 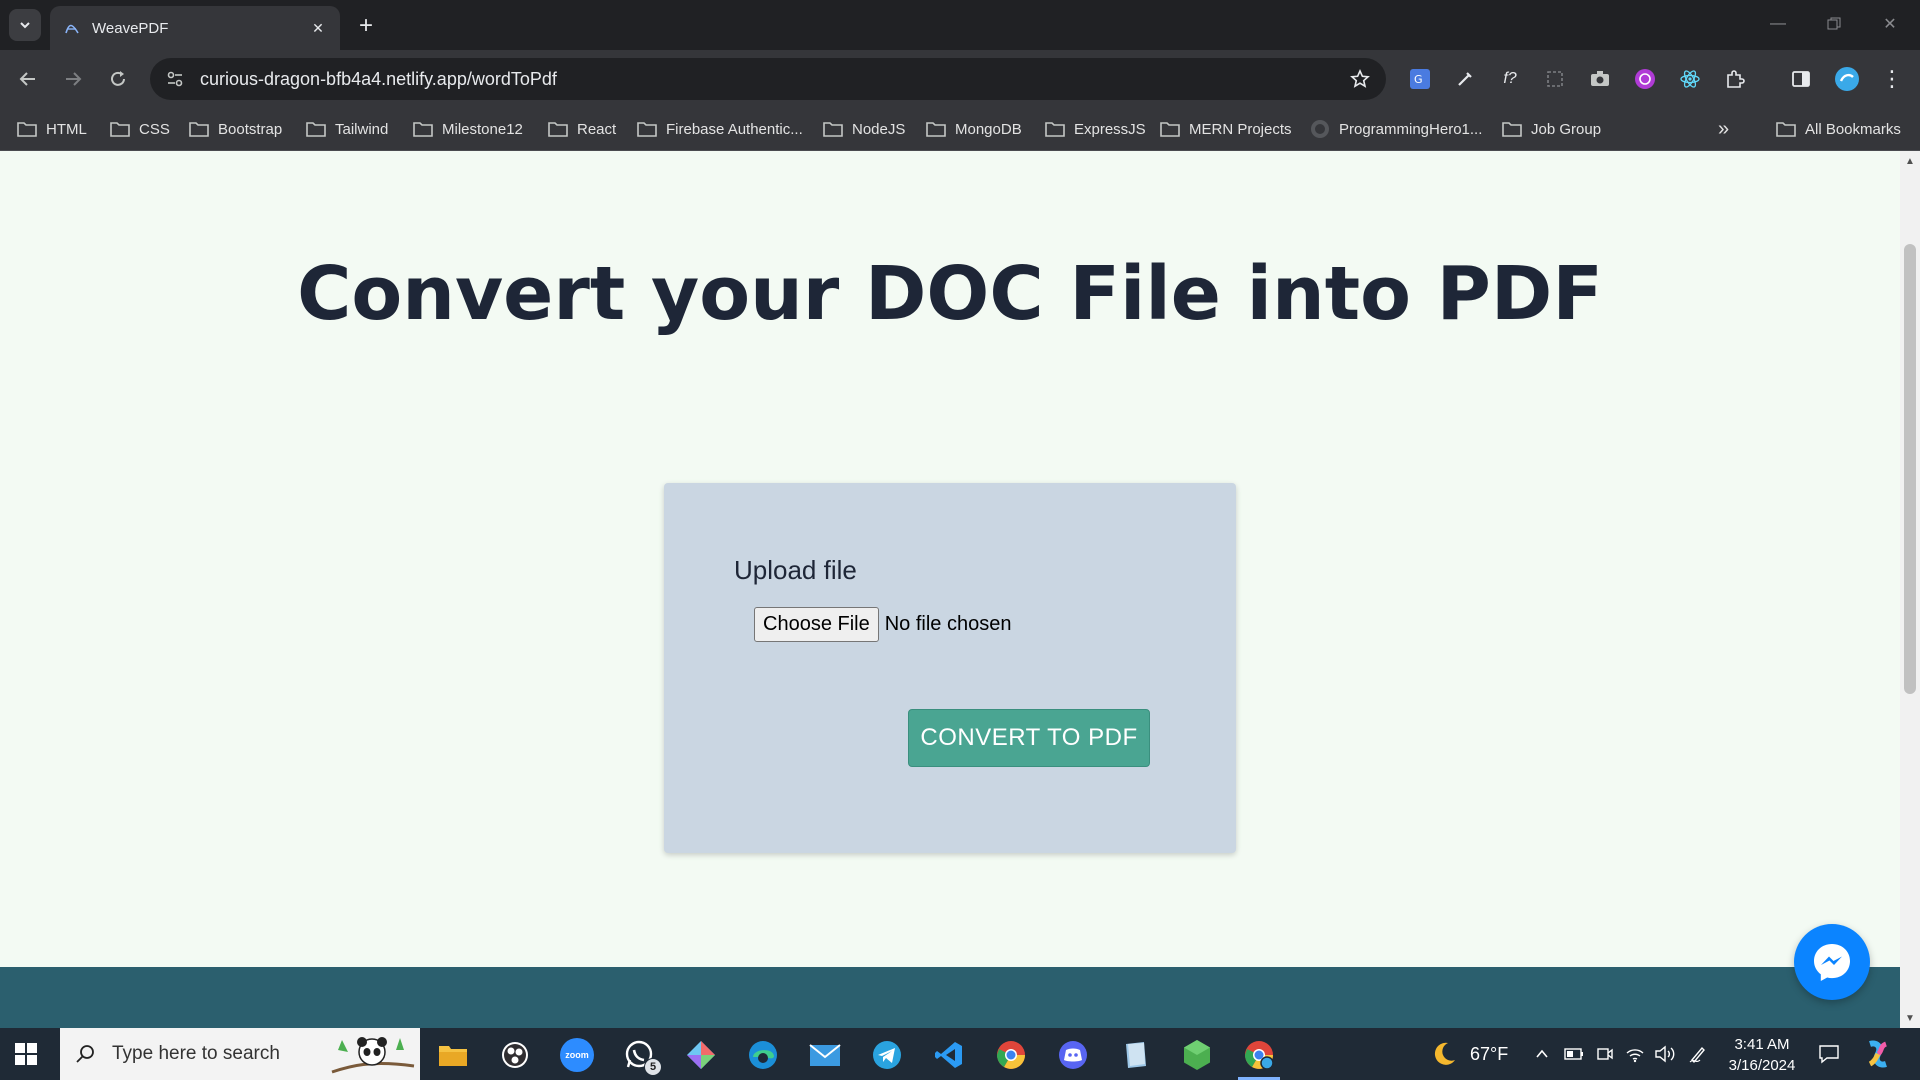 What do you see at coordinates (1605, 1054) in the screenshot?
I see `meet-now-icon` at bounding box center [1605, 1054].